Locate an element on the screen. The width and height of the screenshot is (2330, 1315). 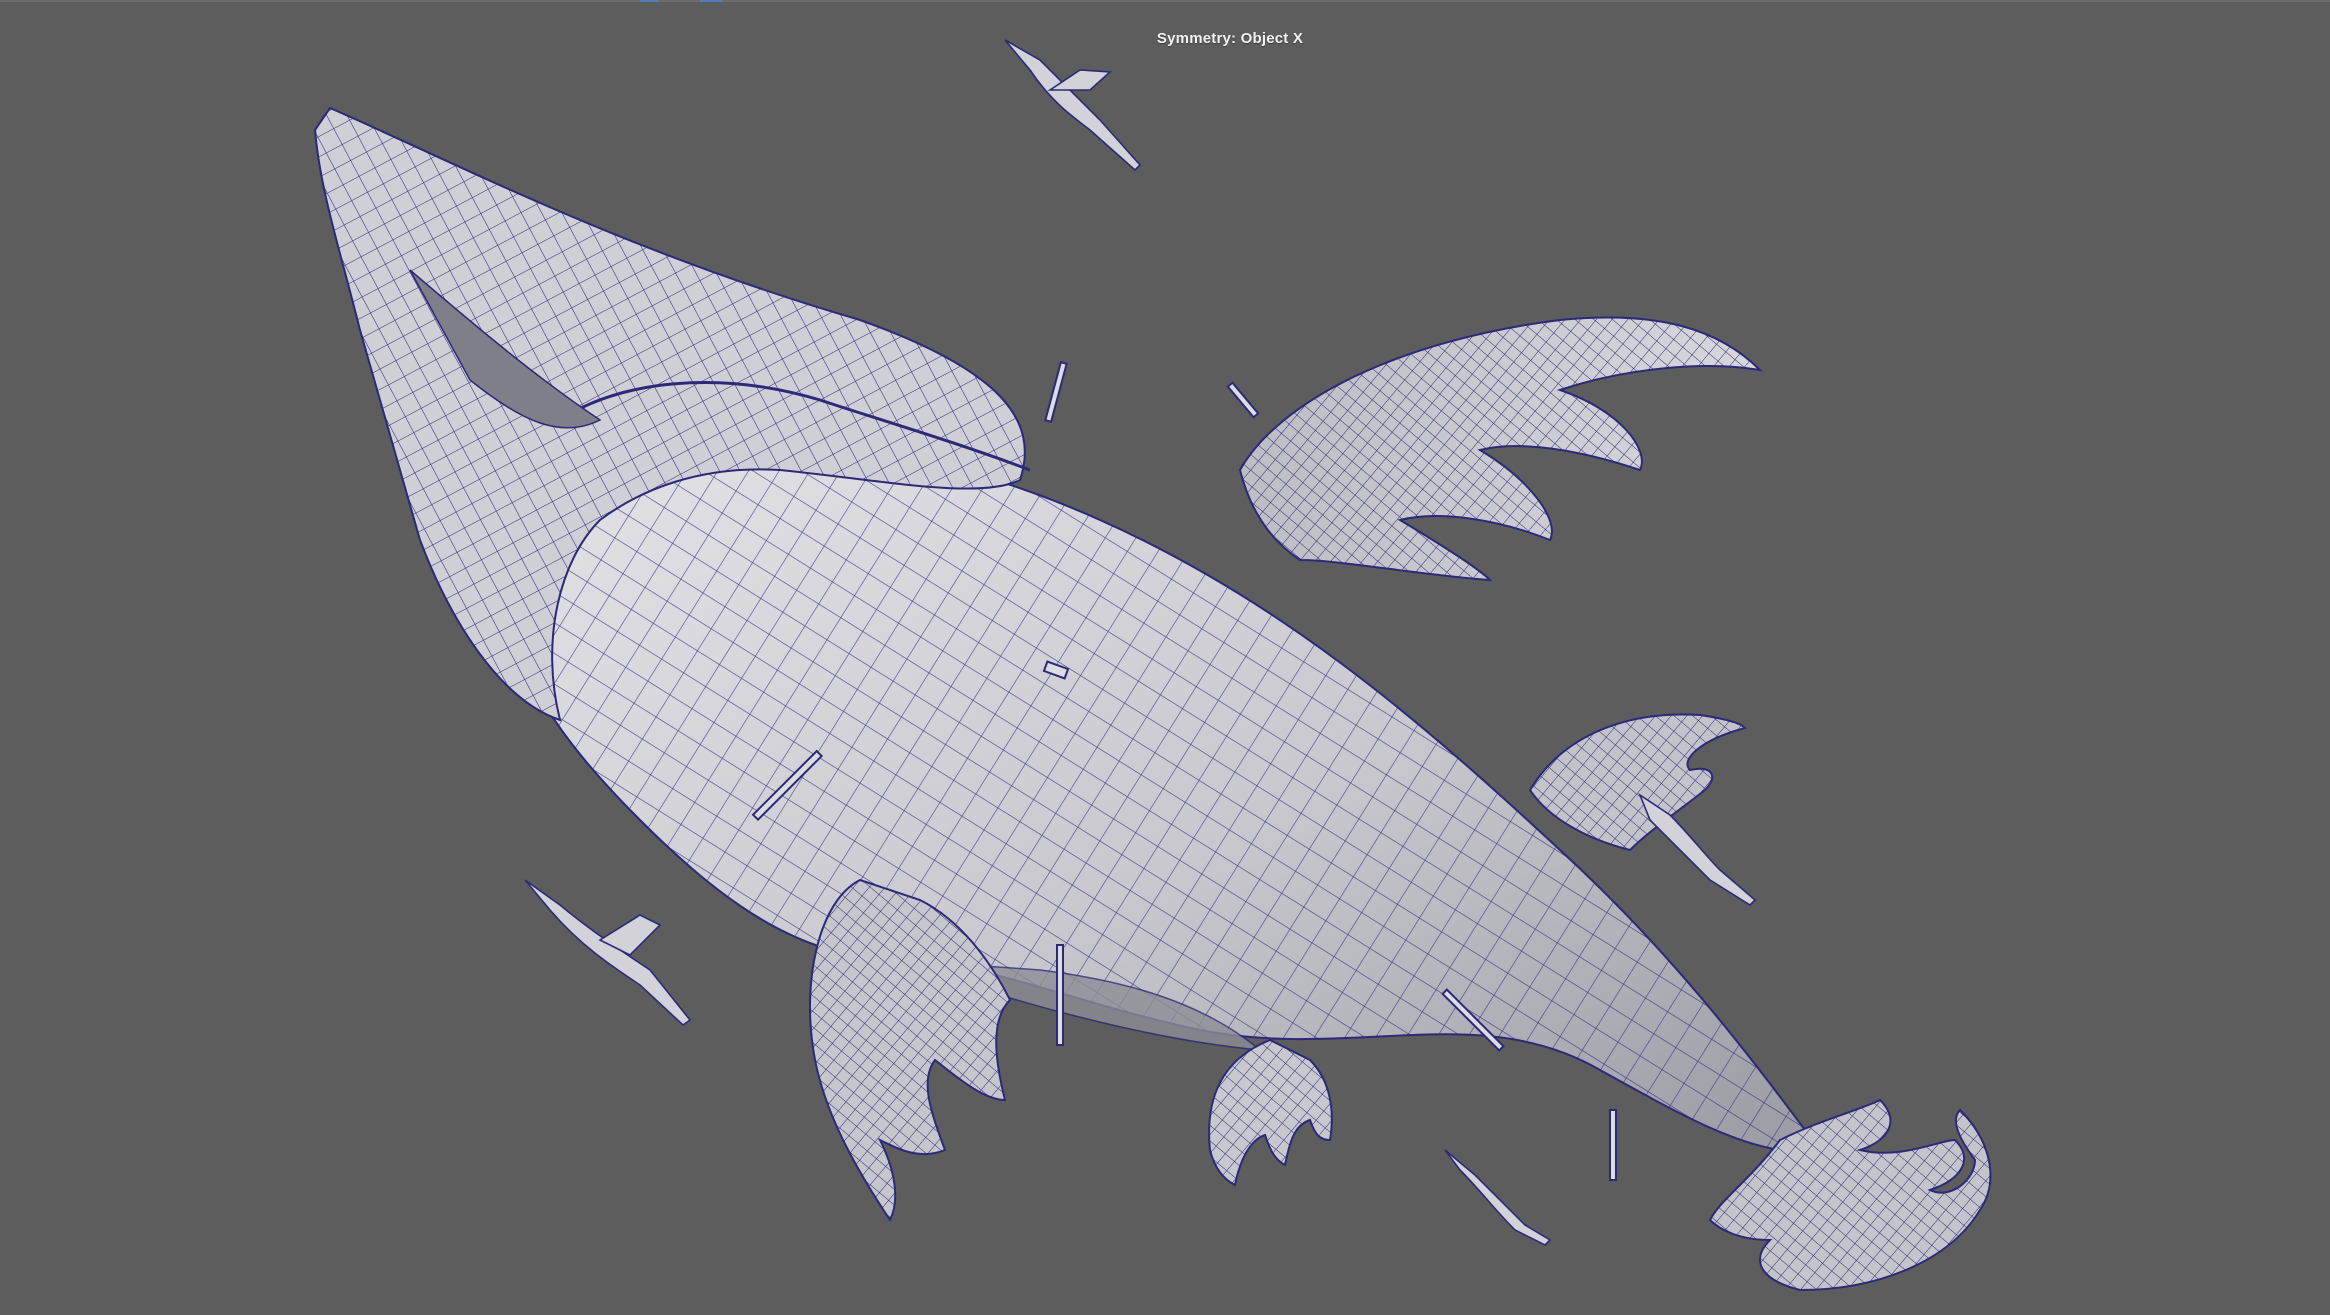
dragon-left-wing is located at coordinates (1637, 782).